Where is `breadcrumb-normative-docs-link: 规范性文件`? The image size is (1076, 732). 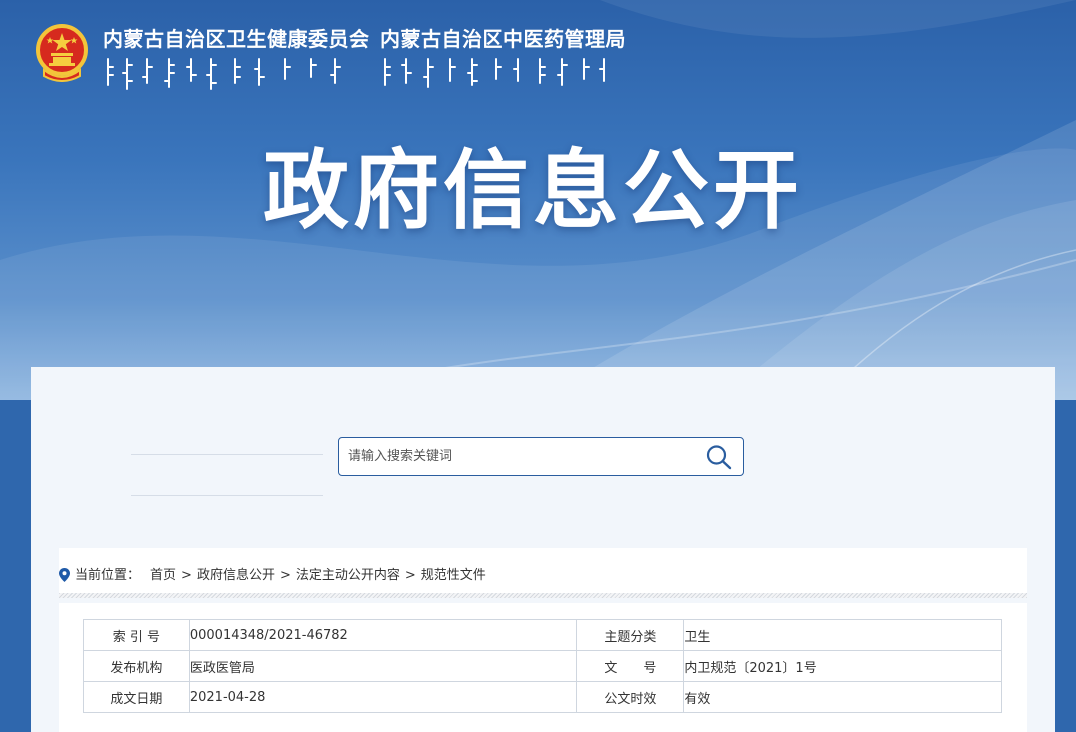
breadcrumb-normative-docs-link: 规范性文件 is located at coordinates (453, 575).